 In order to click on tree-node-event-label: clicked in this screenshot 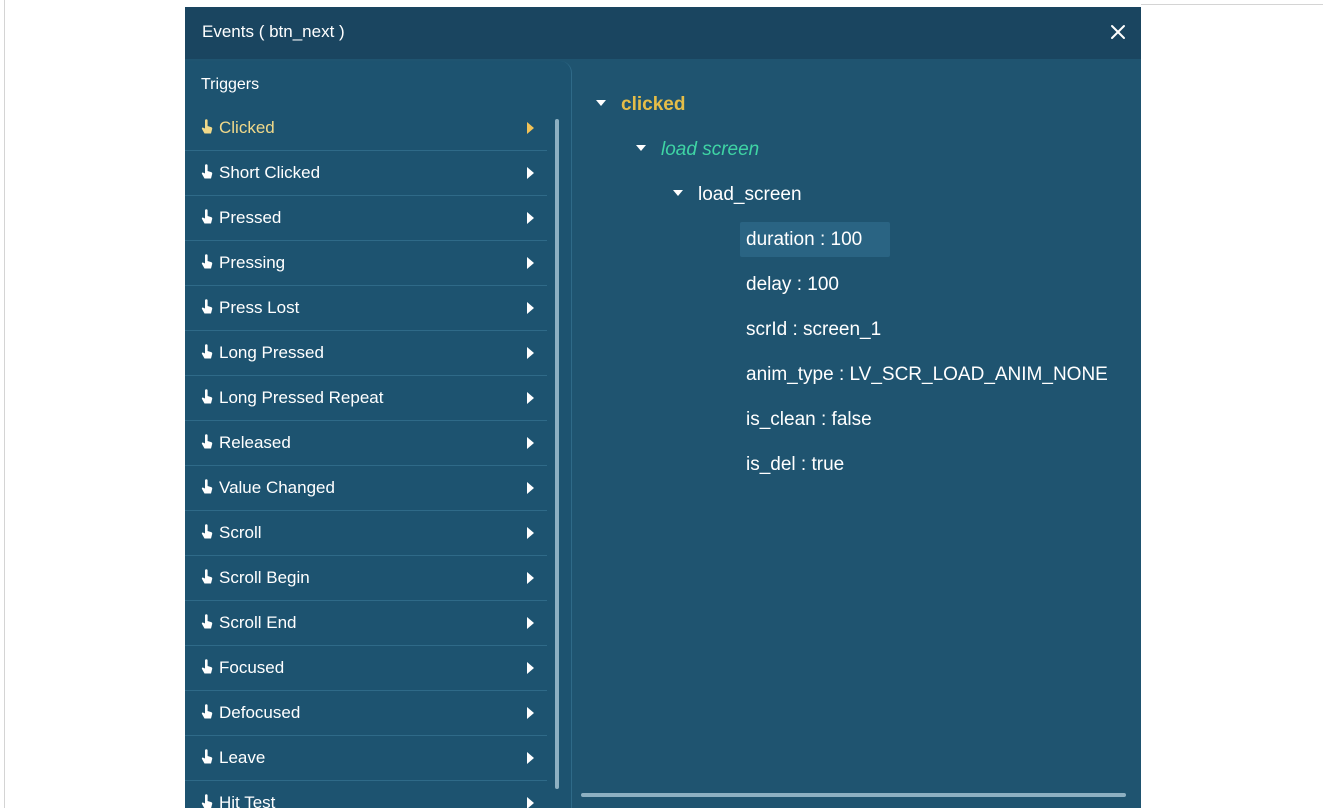, I will do `click(653, 104)`.